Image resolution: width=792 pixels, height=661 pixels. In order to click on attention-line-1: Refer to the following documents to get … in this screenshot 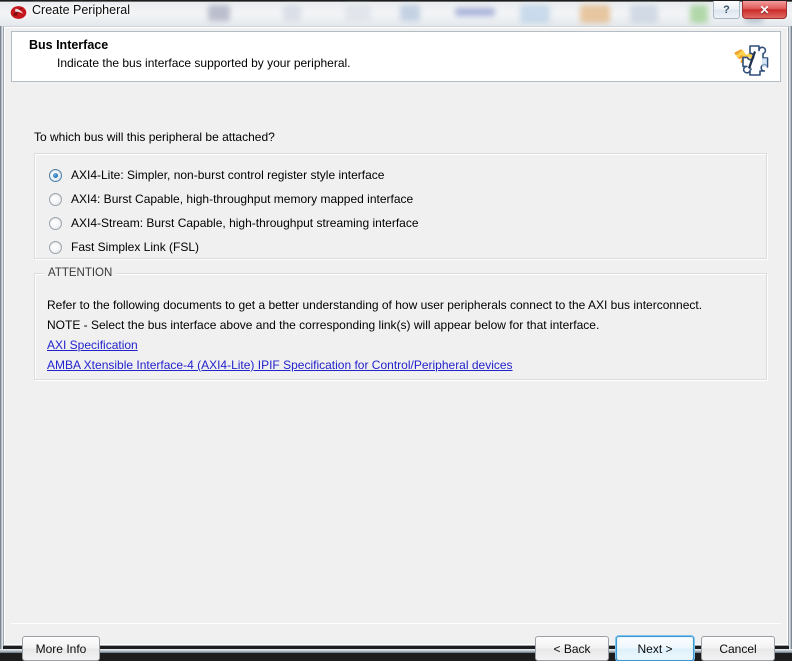, I will do `click(375, 305)`.